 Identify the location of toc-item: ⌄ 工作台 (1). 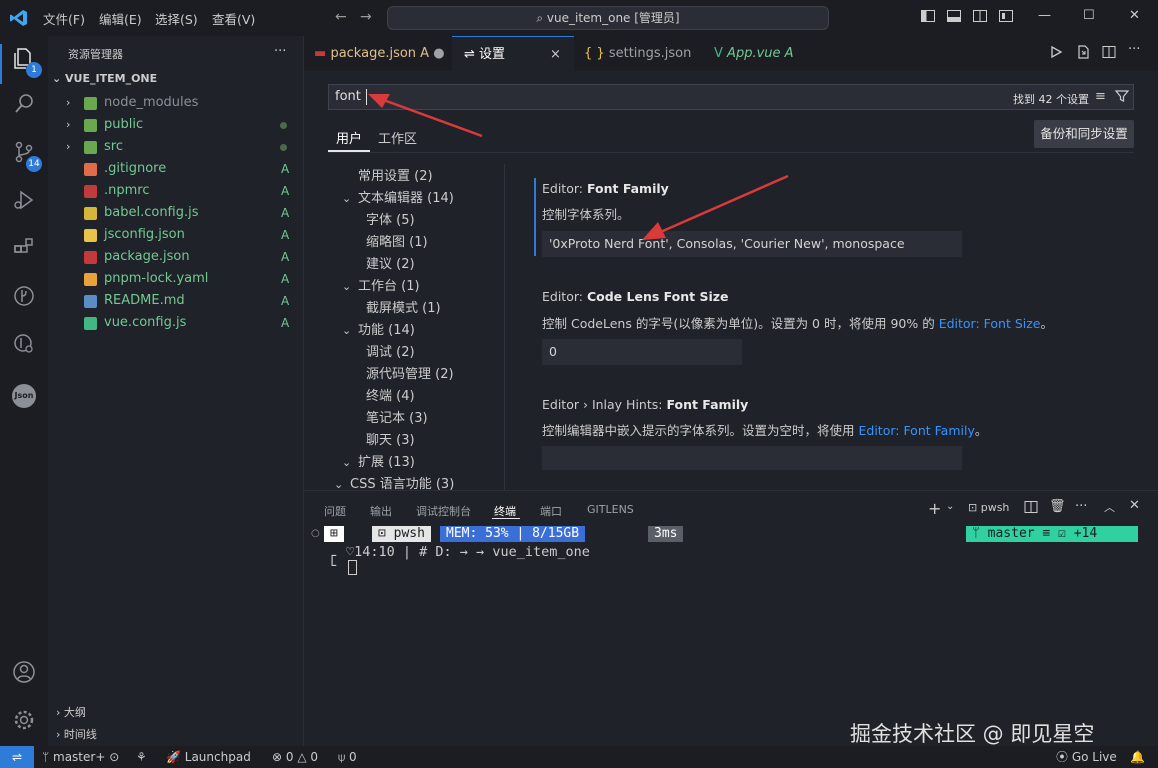
(381, 287).